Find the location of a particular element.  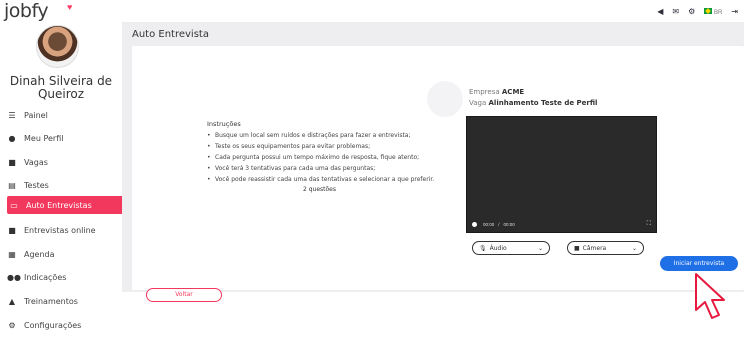

user-icon: ● is located at coordinates (12, 138).